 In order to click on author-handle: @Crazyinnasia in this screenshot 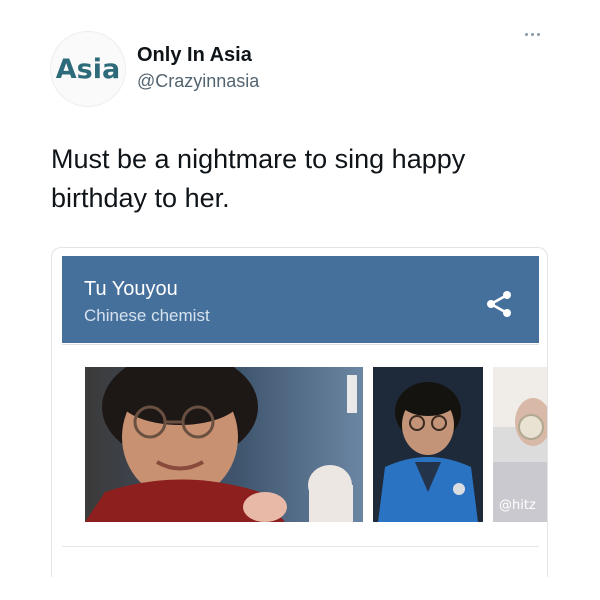, I will do `click(198, 81)`.